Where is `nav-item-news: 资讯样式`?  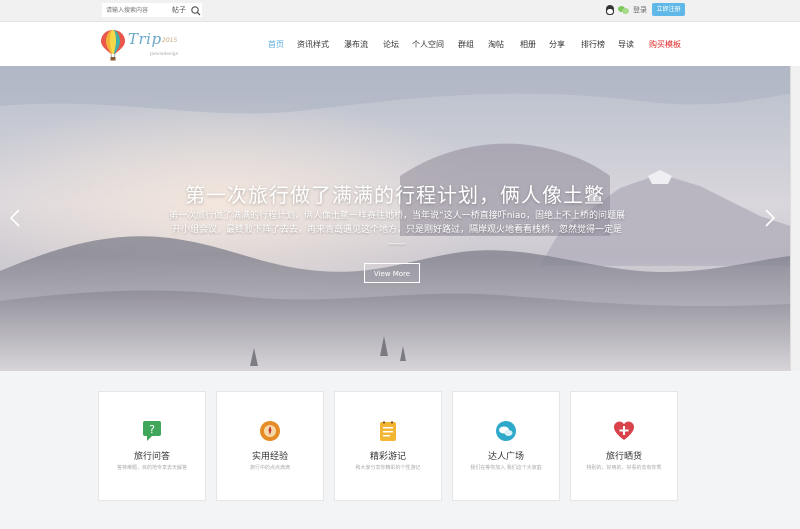 nav-item-news: 资讯样式 is located at coordinates (313, 44).